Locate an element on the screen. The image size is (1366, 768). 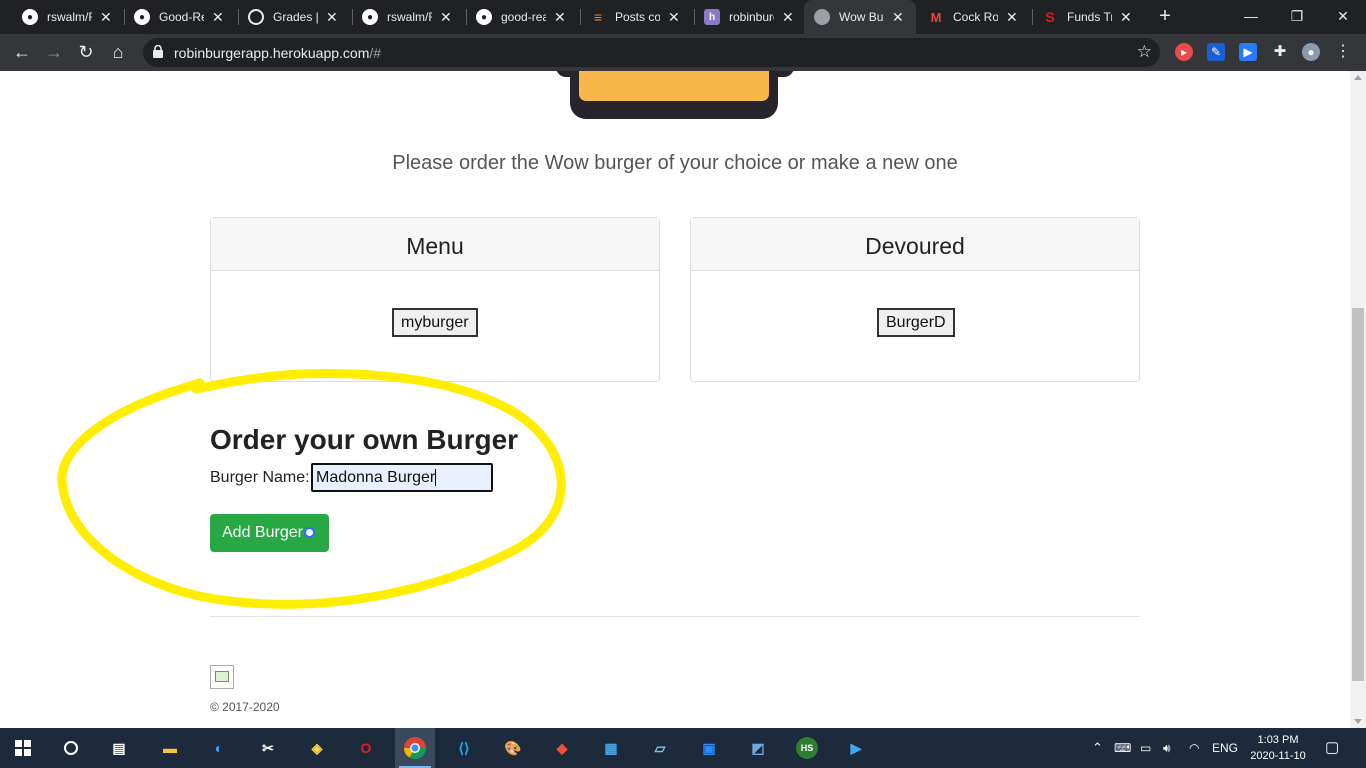
tab-8-active: Wow Bur ✕ is located at coordinates (860, 17).